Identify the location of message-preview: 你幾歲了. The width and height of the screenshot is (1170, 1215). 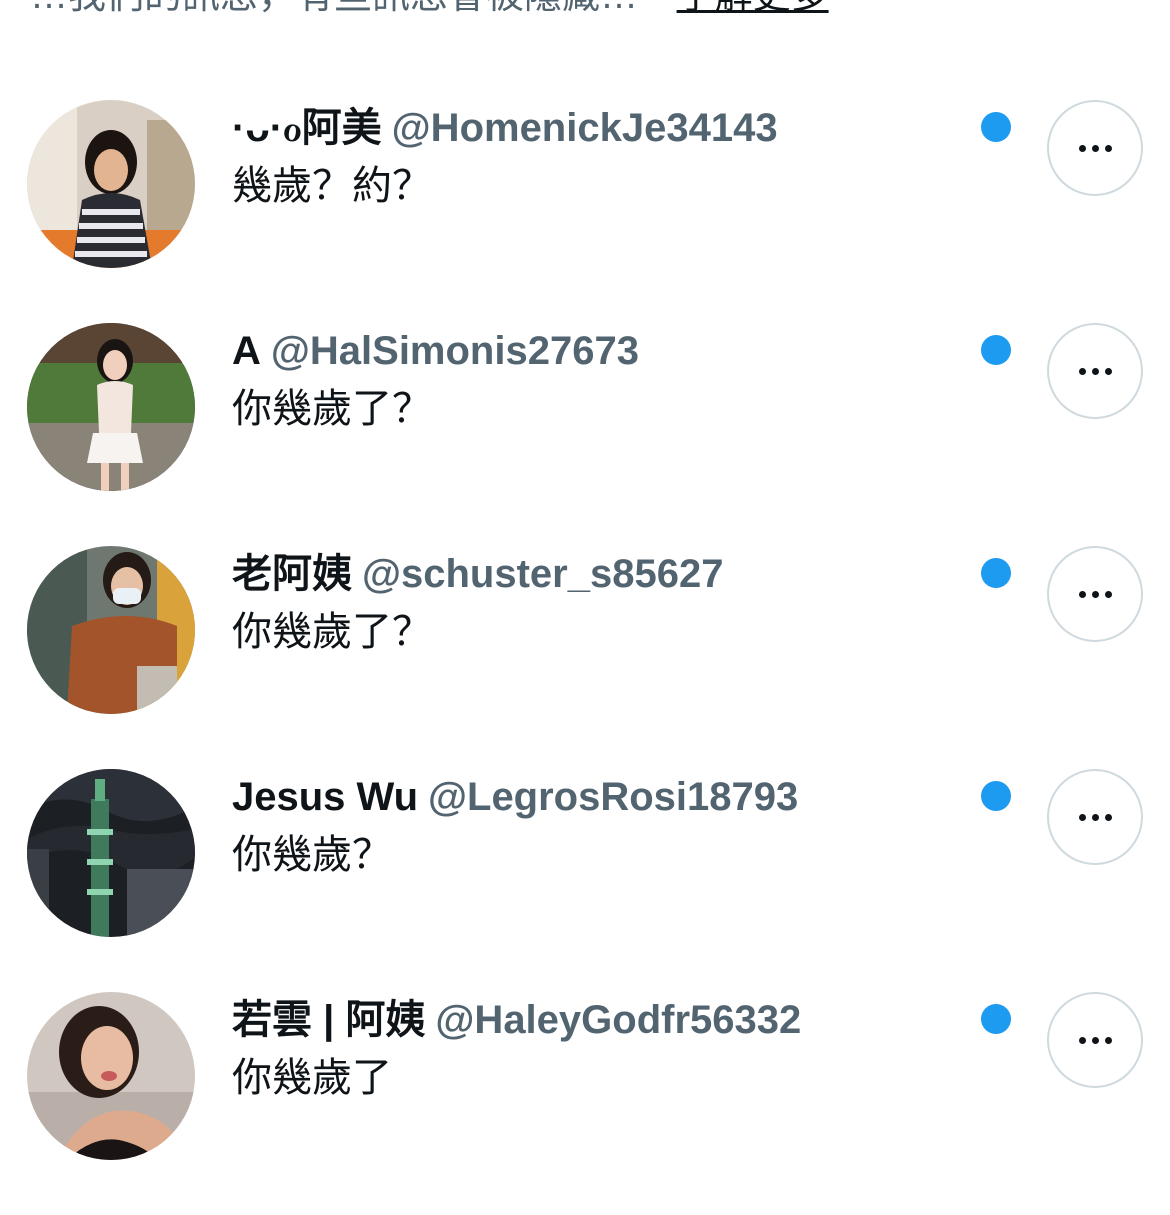
(312, 1078).